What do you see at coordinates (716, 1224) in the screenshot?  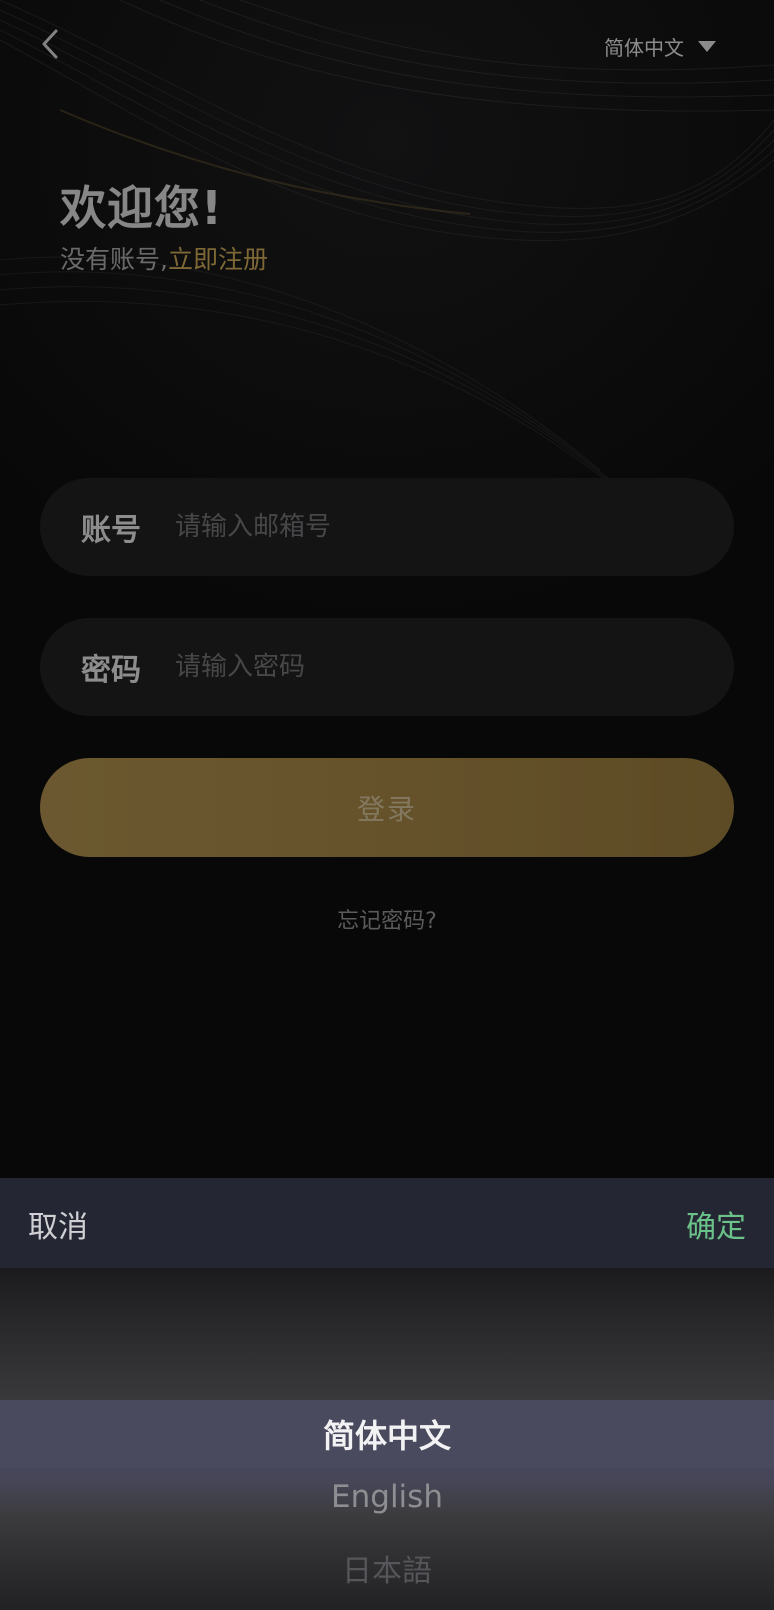 I see `confirm-button: 确定` at bounding box center [716, 1224].